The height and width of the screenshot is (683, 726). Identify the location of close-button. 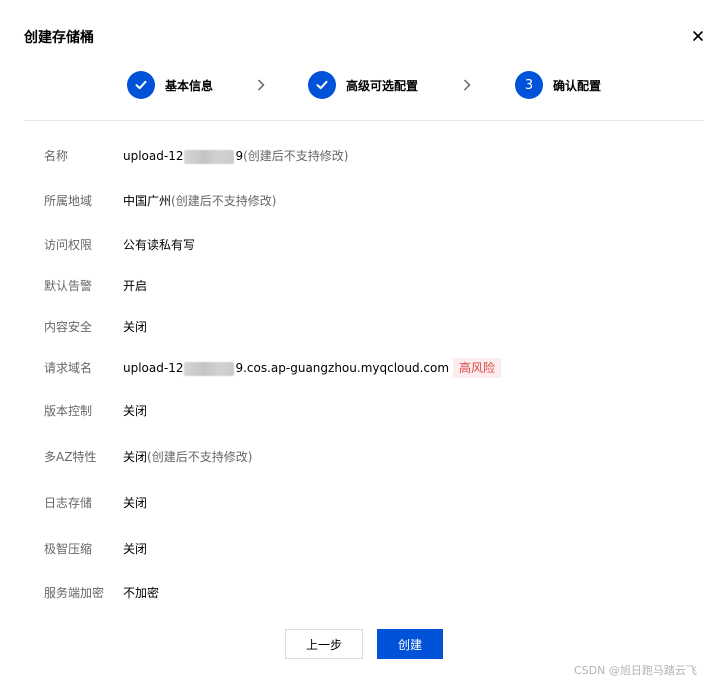
(698, 36).